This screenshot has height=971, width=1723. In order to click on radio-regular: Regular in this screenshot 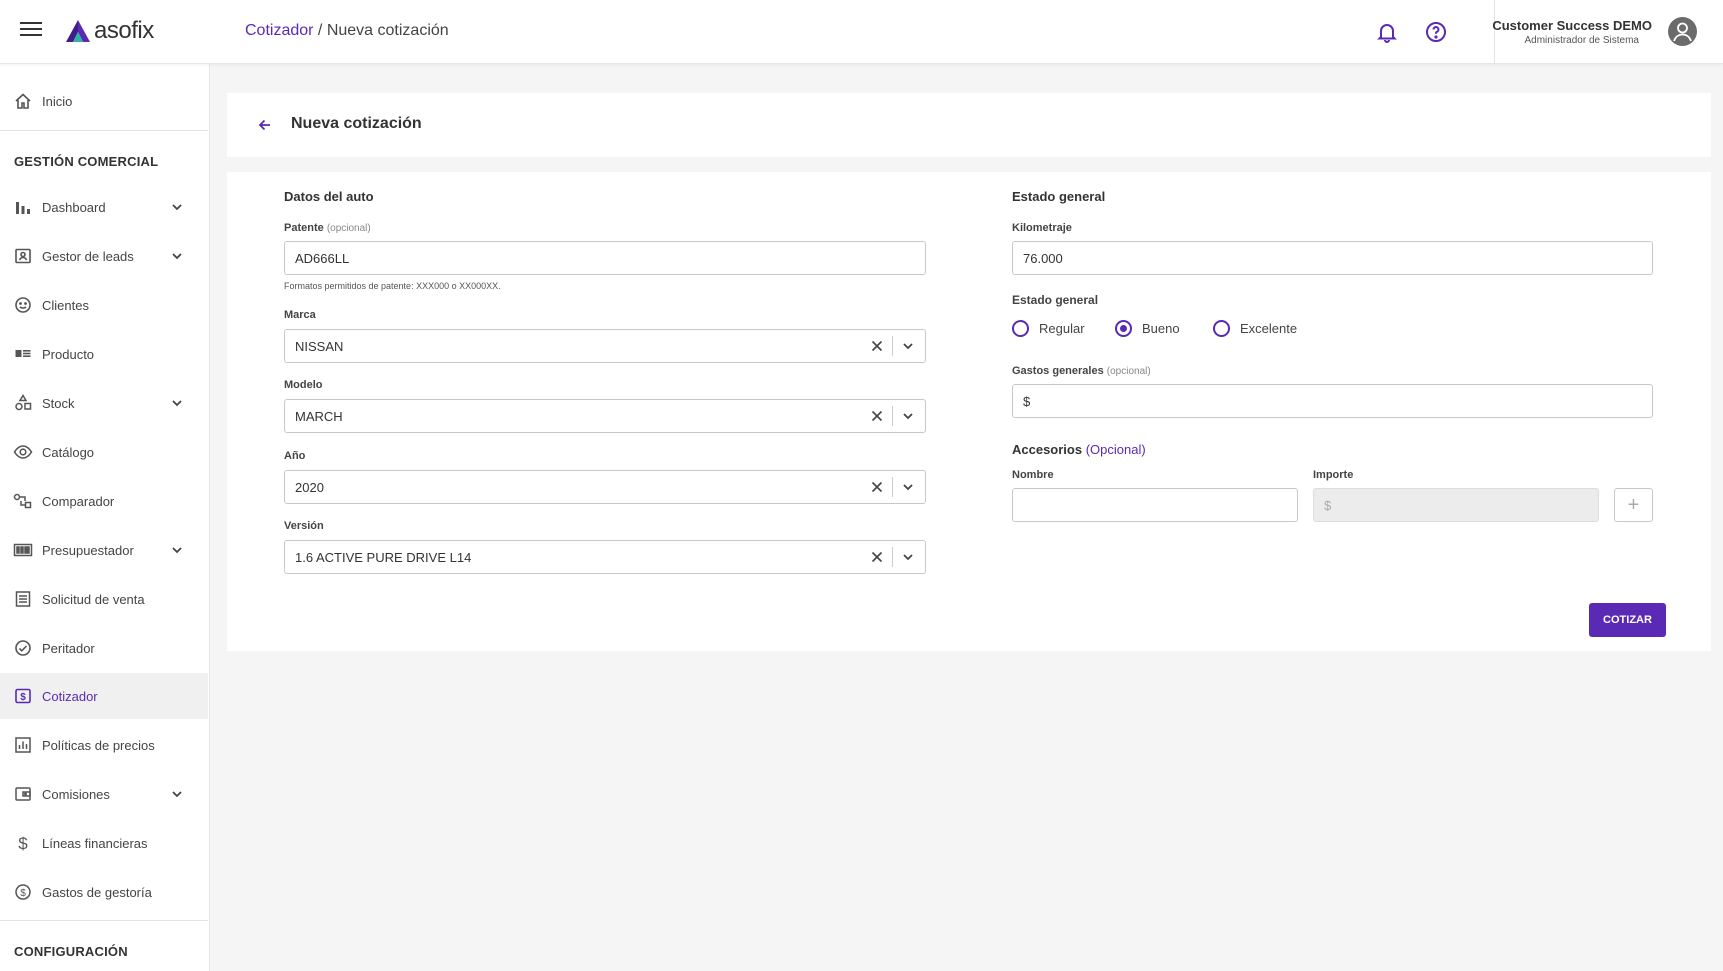, I will do `click(1048, 328)`.